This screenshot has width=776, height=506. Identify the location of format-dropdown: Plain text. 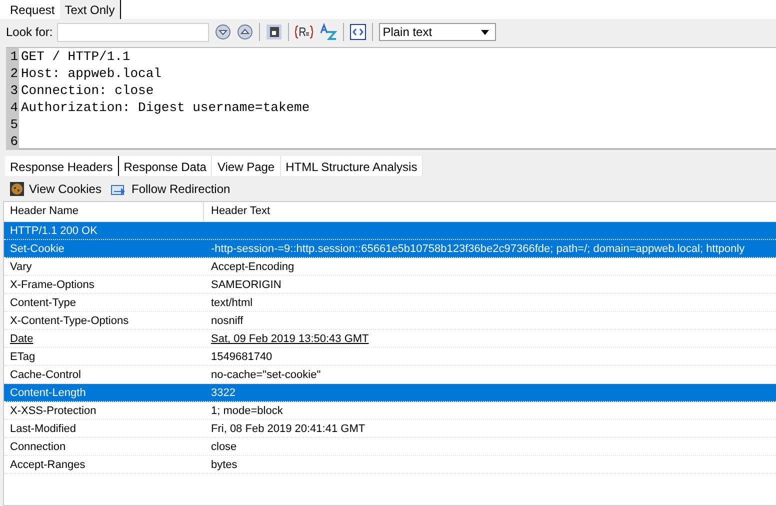
(437, 32).